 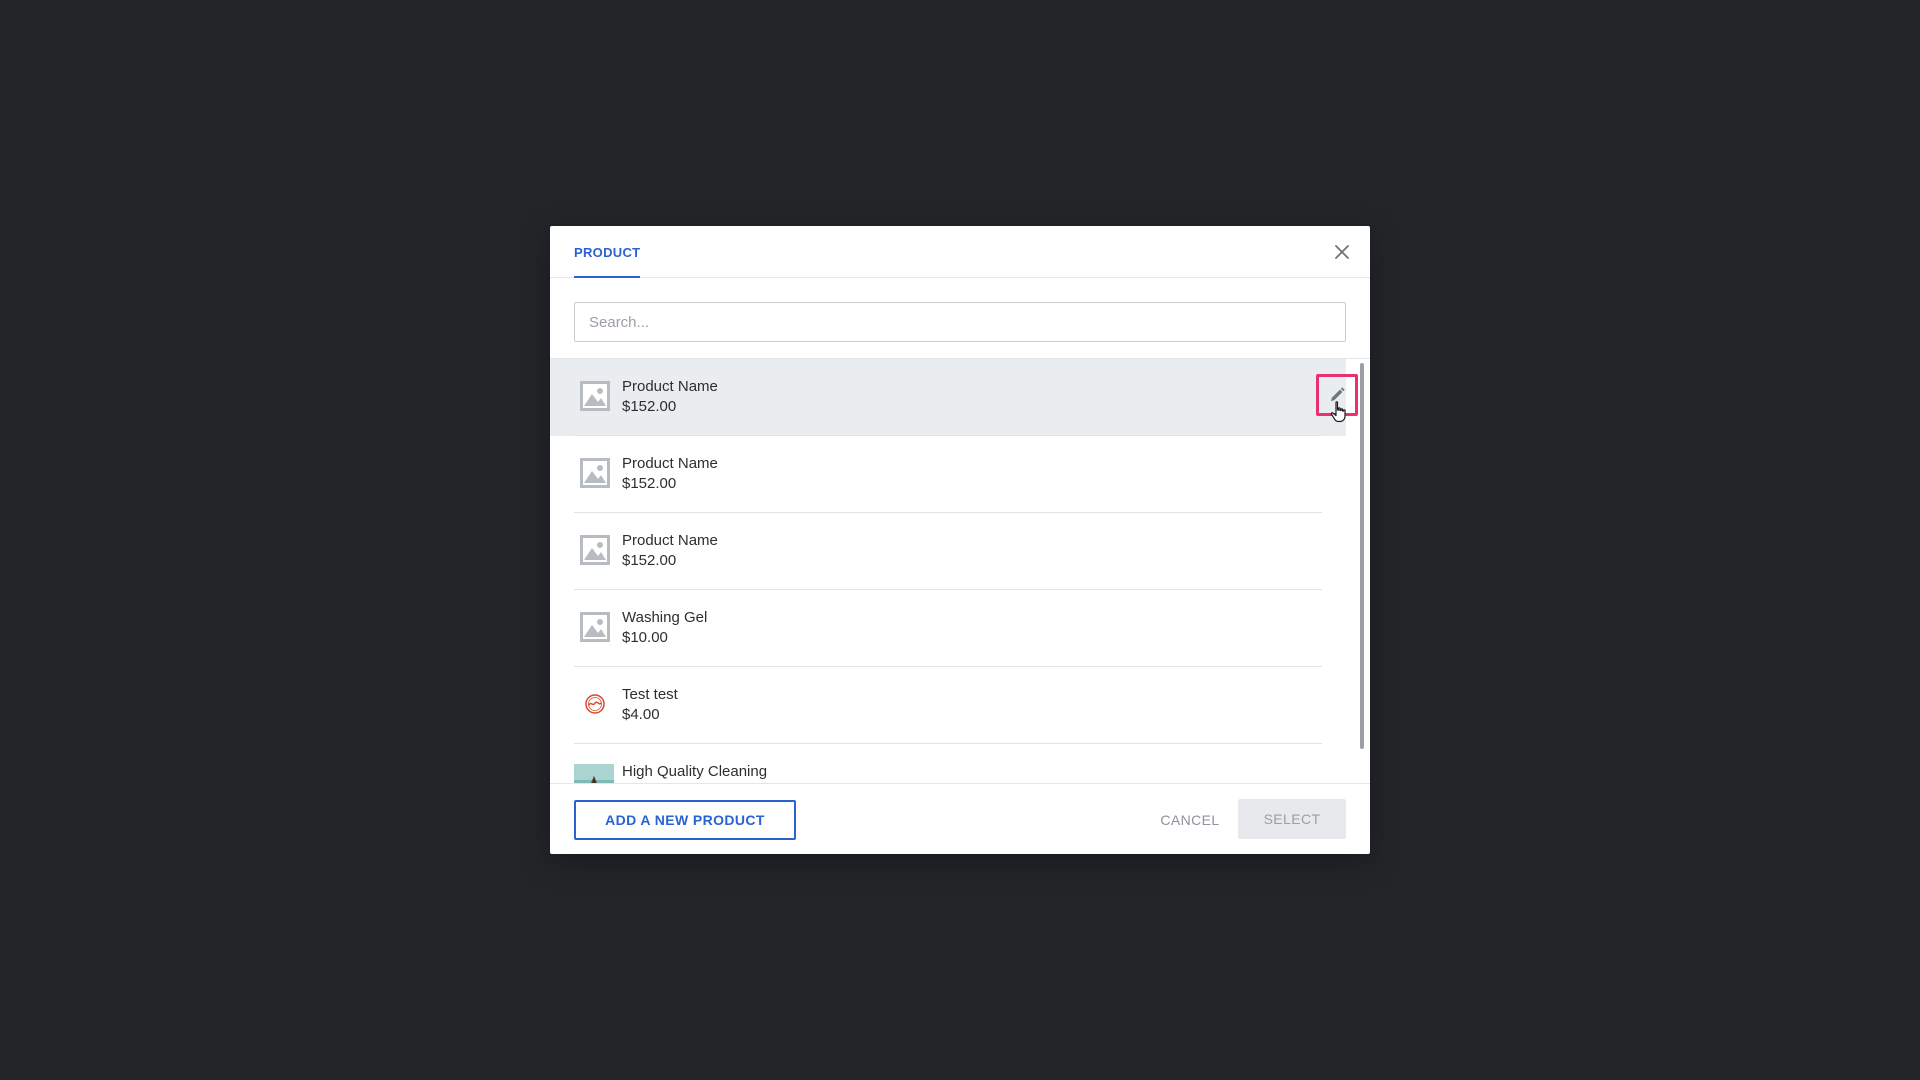 I want to click on close-icon, so click(x=1342, y=252).